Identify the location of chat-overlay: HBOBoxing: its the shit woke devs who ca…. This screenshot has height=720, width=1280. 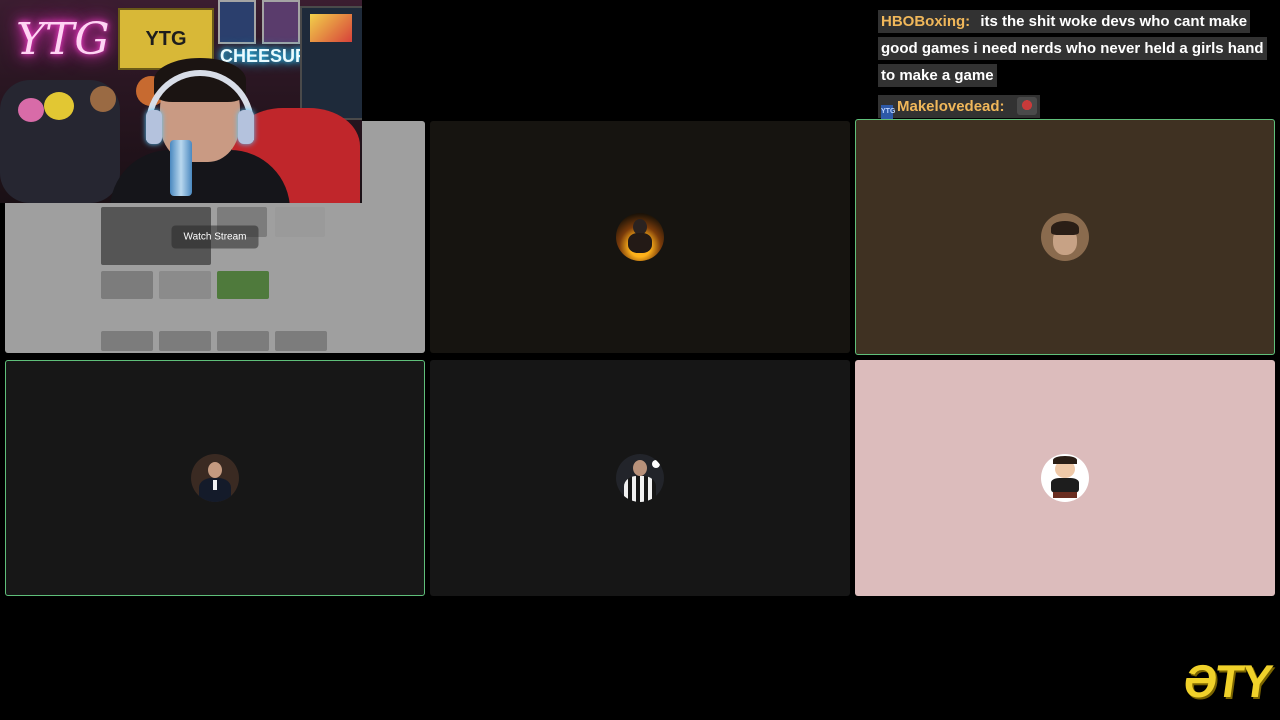
(1078, 66).